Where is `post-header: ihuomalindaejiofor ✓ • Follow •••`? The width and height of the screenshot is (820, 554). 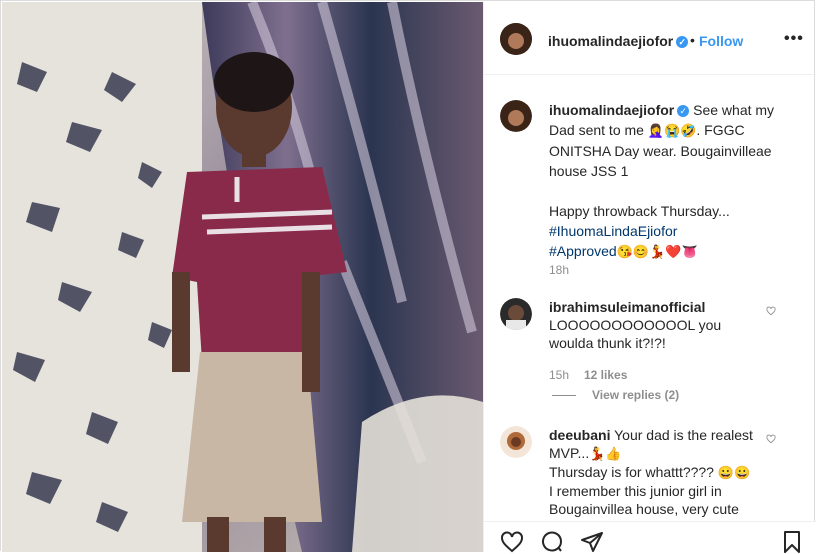
post-header: ihuomalindaejiofor ✓ • Follow ••• is located at coordinates (650, 38).